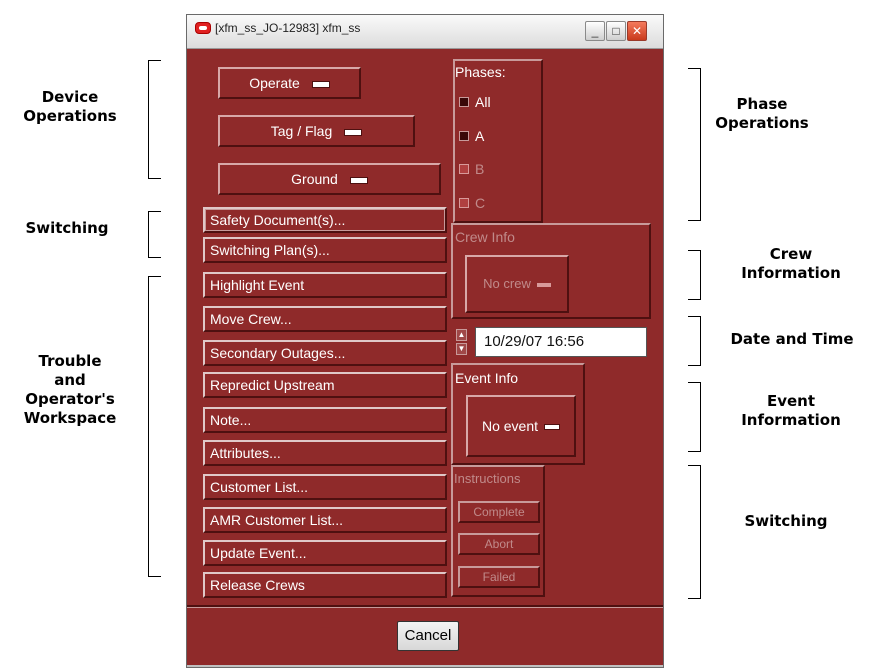 Image resolution: width=872 pixels, height=668 pixels. Describe the element at coordinates (487, 378) in the screenshot. I see `event-info-label: Event Info` at that location.